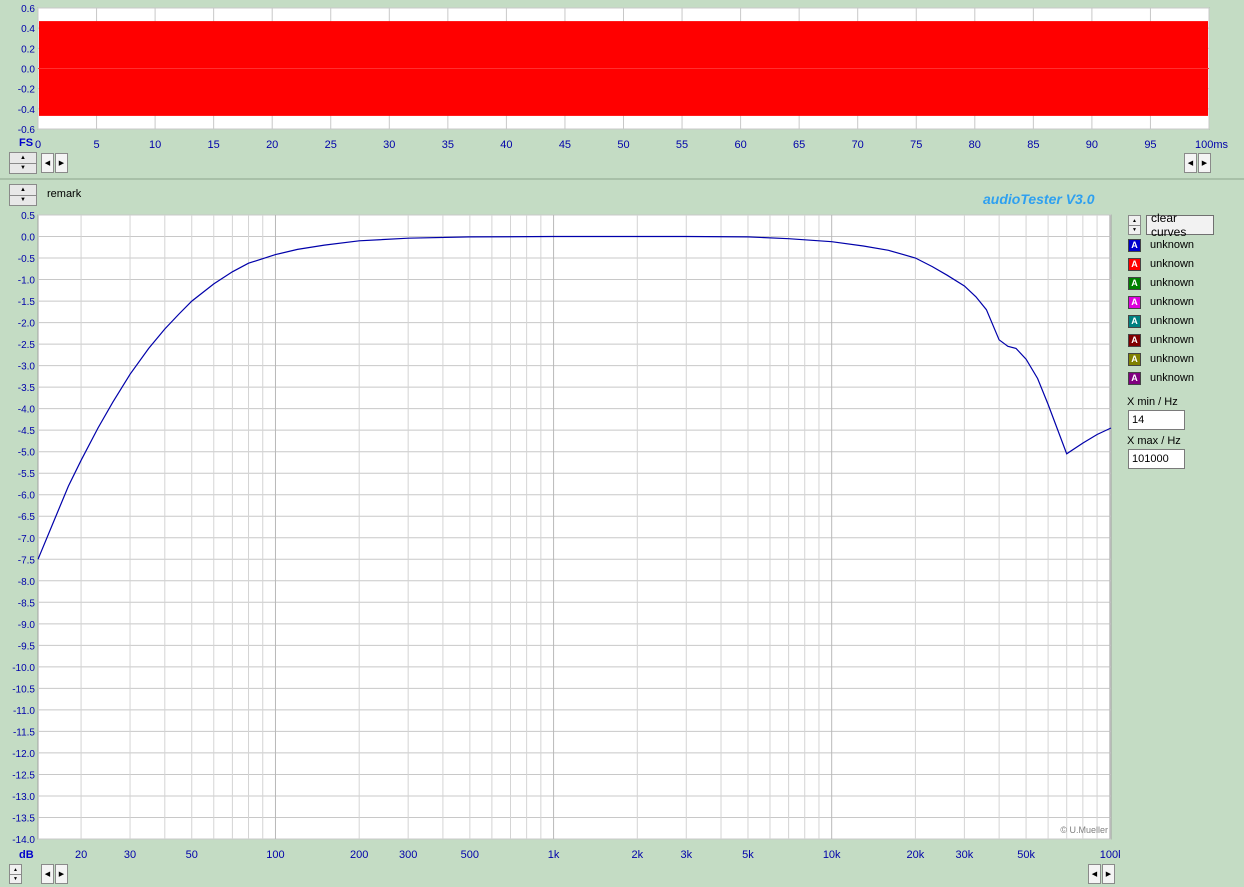 This screenshot has width=1244, height=887. I want to click on frequency-y-tick-label: -8.0, so click(27, 582).